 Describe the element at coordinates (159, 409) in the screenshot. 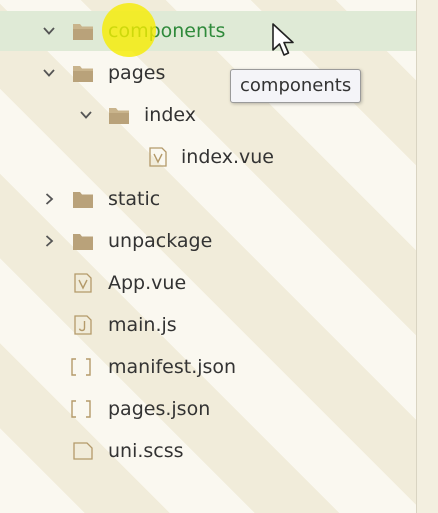

I see `tree-item-label: pages.json` at that location.